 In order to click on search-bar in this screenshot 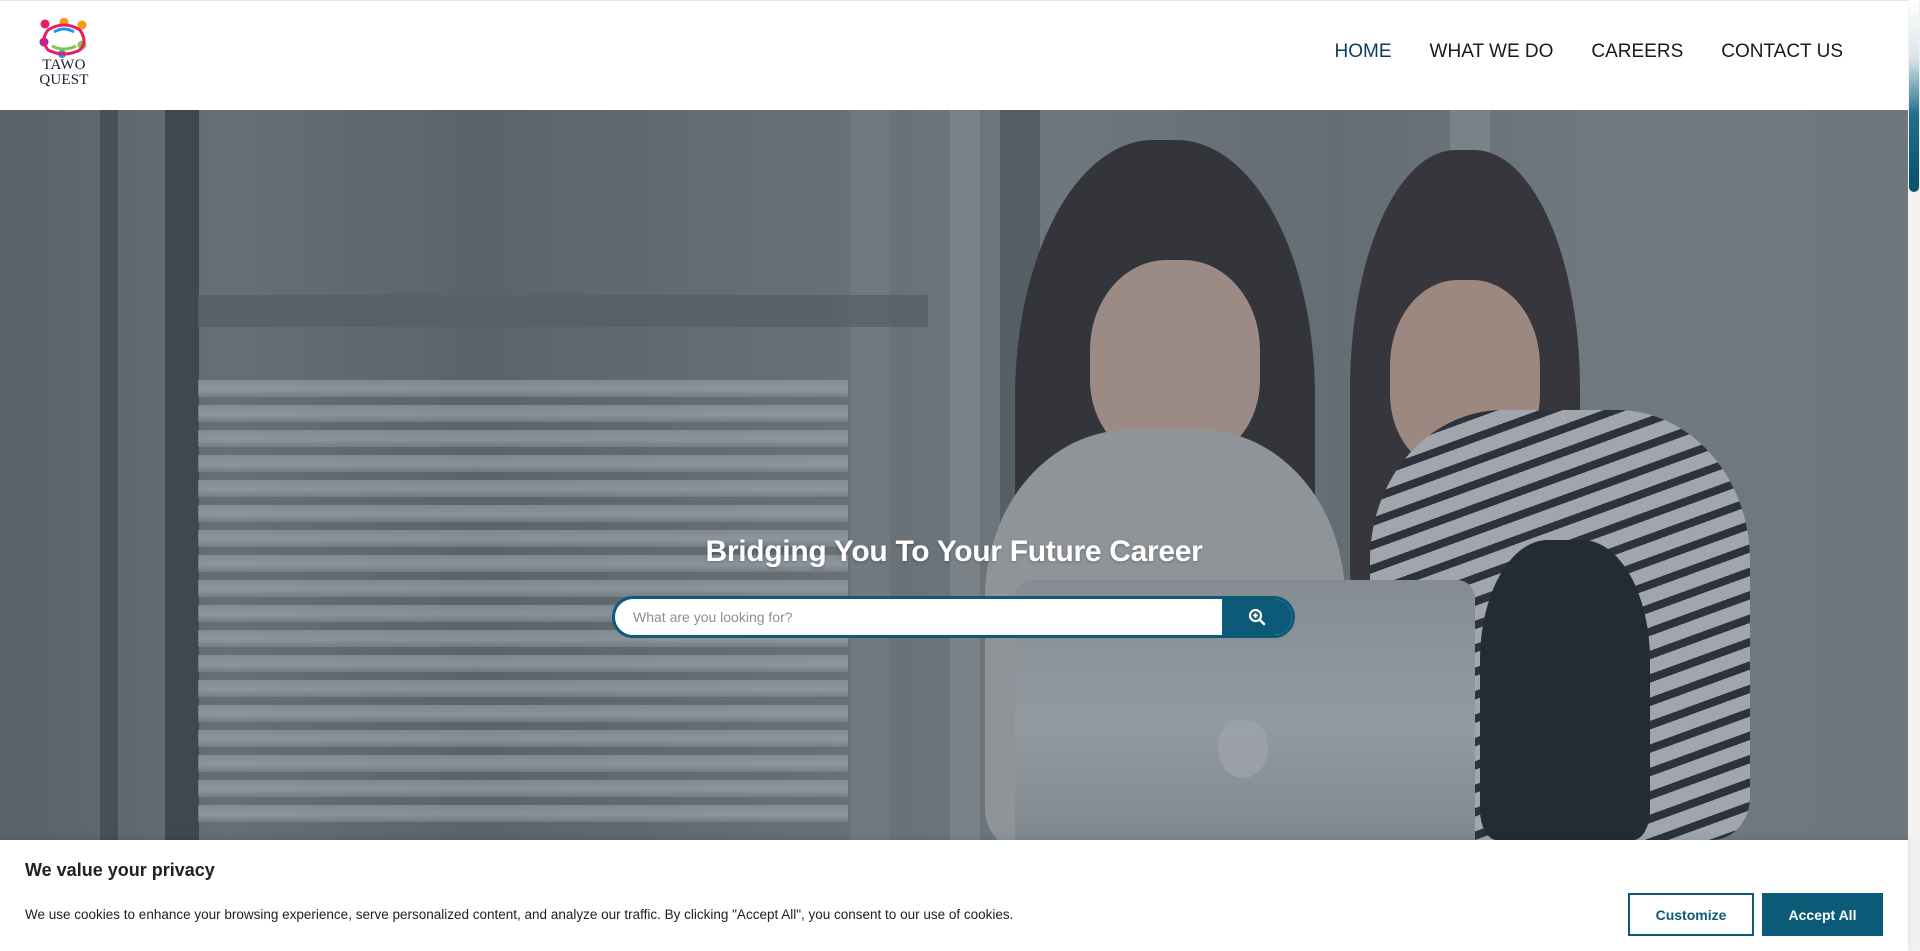, I will do `click(953, 617)`.